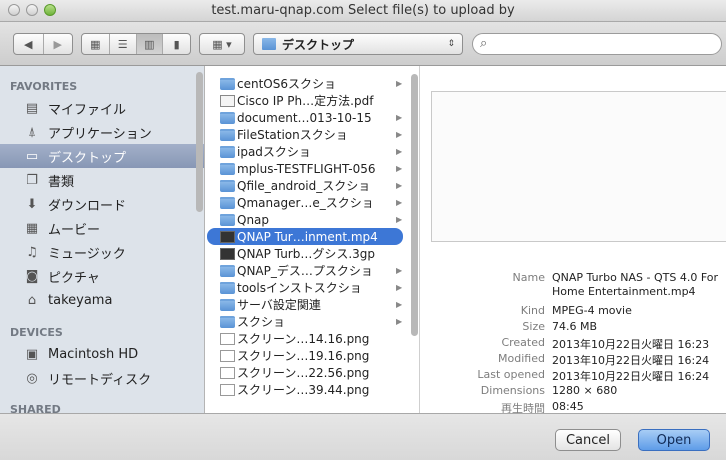 The width and height of the screenshot is (726, 460). Describe the element at coordinates (32, 378) in the screenshot. I see `remote-disc-icon: ◎` at that location.